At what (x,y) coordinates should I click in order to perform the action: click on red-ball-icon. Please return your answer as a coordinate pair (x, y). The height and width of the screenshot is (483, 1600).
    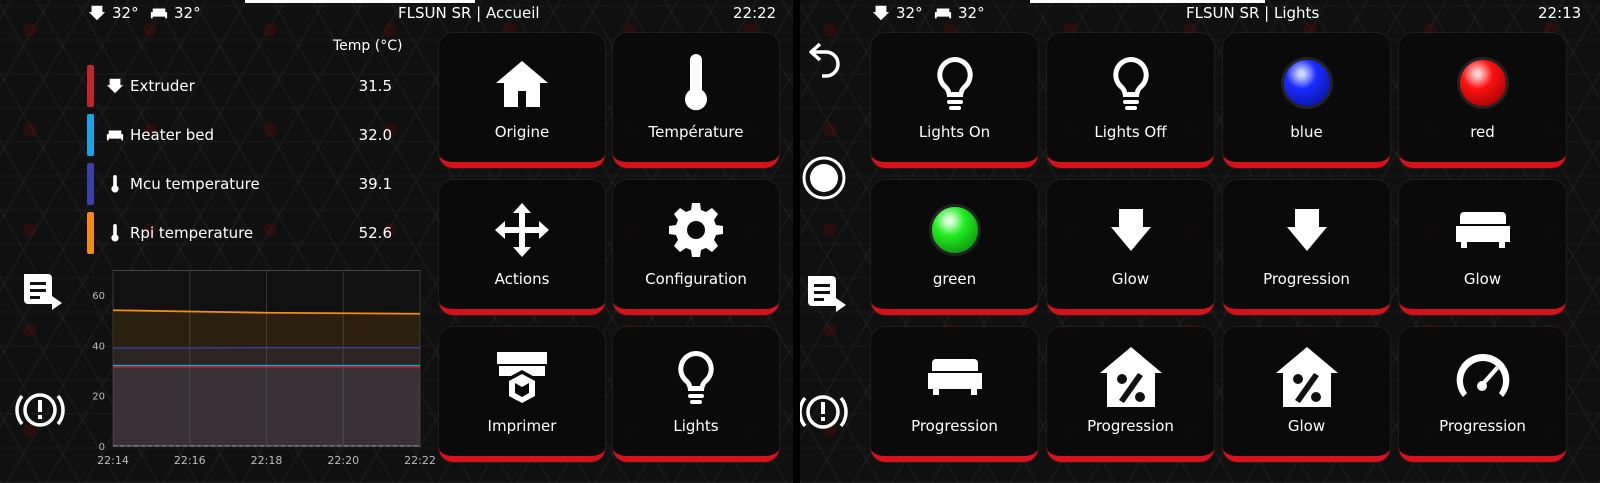
    Looking at the image, I should click on (1482, 82).